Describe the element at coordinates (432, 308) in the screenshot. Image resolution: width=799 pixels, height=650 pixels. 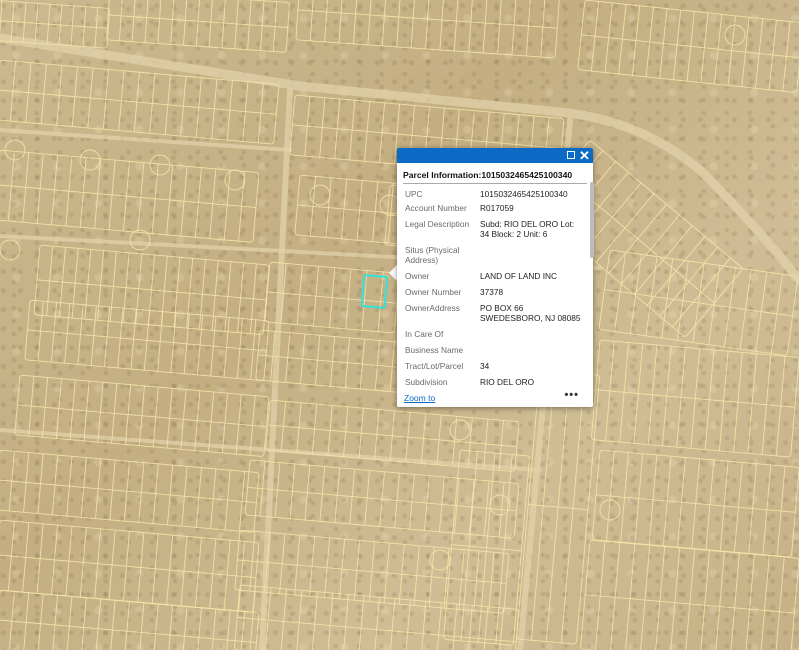
I see `attribute-label: OwnerAddress` at that location.